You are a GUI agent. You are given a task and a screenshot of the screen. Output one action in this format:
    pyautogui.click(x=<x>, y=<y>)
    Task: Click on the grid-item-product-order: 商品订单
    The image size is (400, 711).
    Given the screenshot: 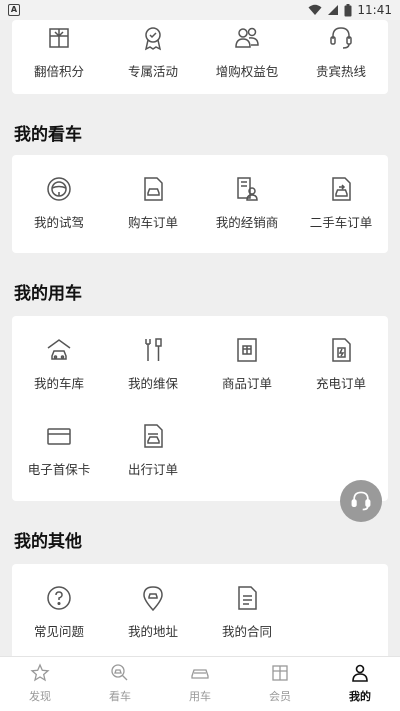 What is the action you would take?
    pyautogui.click(x=247, y=364)
    